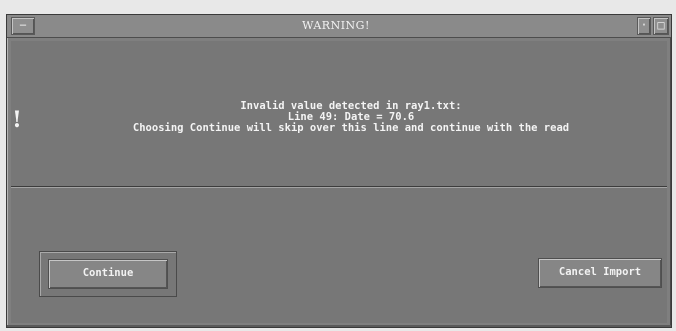  I want to click on window-bottom-border, so click(339, 326).